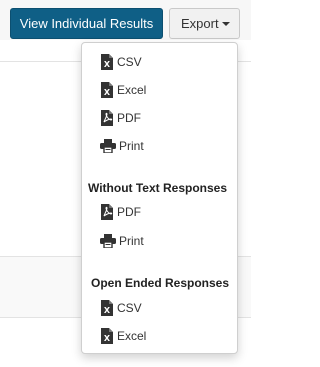  Describe the element at coordinates (158, 188) in the screenshot. I see `section-header-without-text-responses: Without Text Responses` at that location.